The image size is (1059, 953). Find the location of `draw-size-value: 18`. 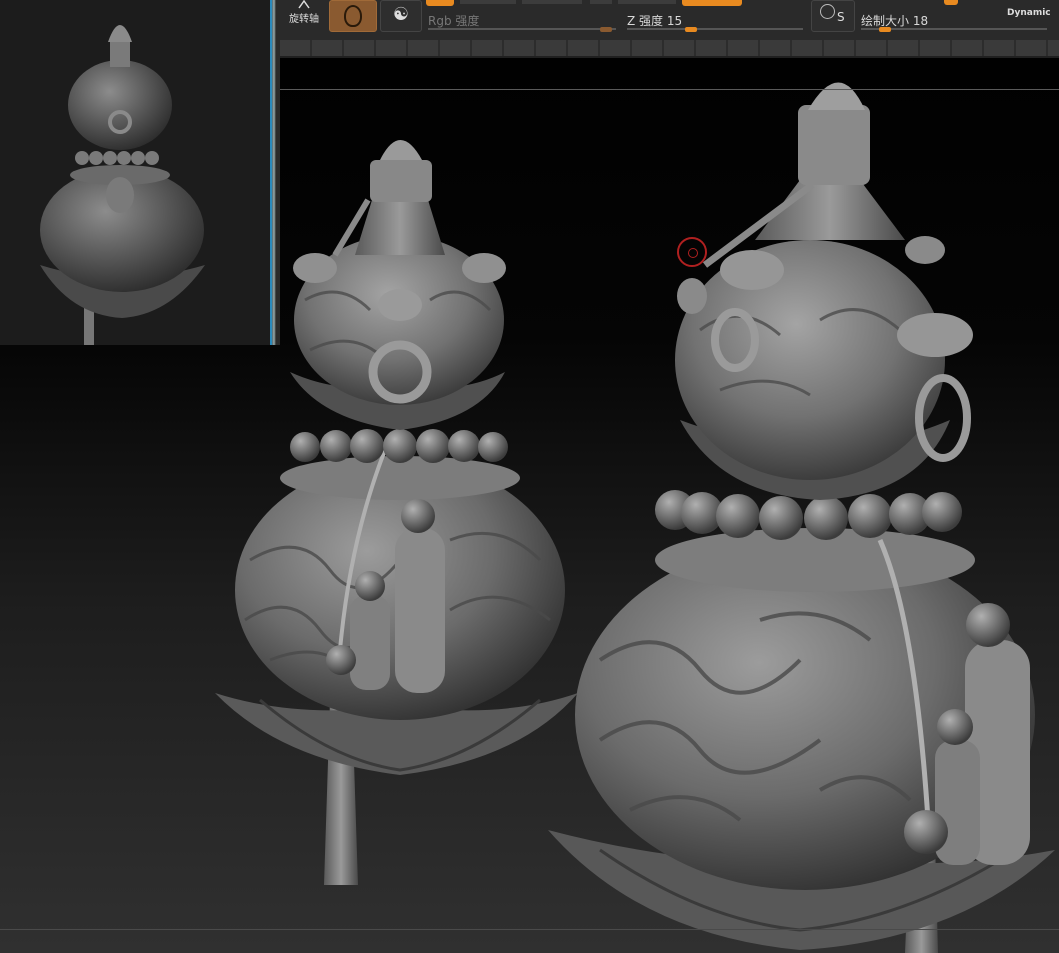

draw-size-value: 18 is located at coordinates (920, 21).